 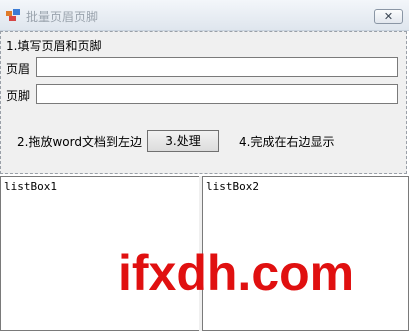 What do you see at coordinates (30, 186) in the screenshot?
I see `listbox1-name: listBox1` at bounding box center [30, 186].